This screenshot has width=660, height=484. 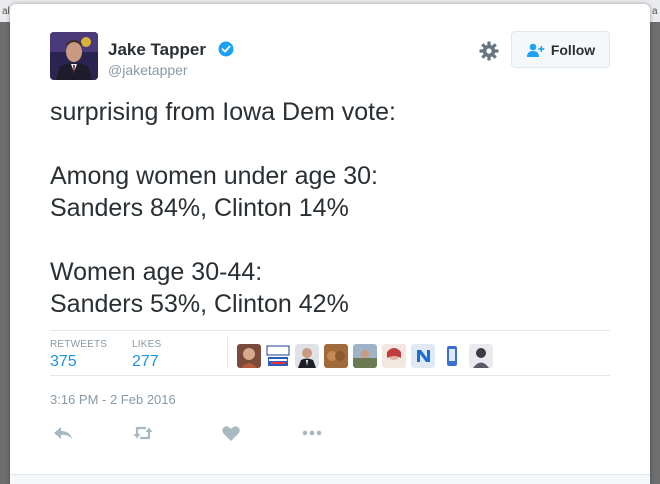 I want to click on author-name: Jake Tapper, so click(x=157, y=50).